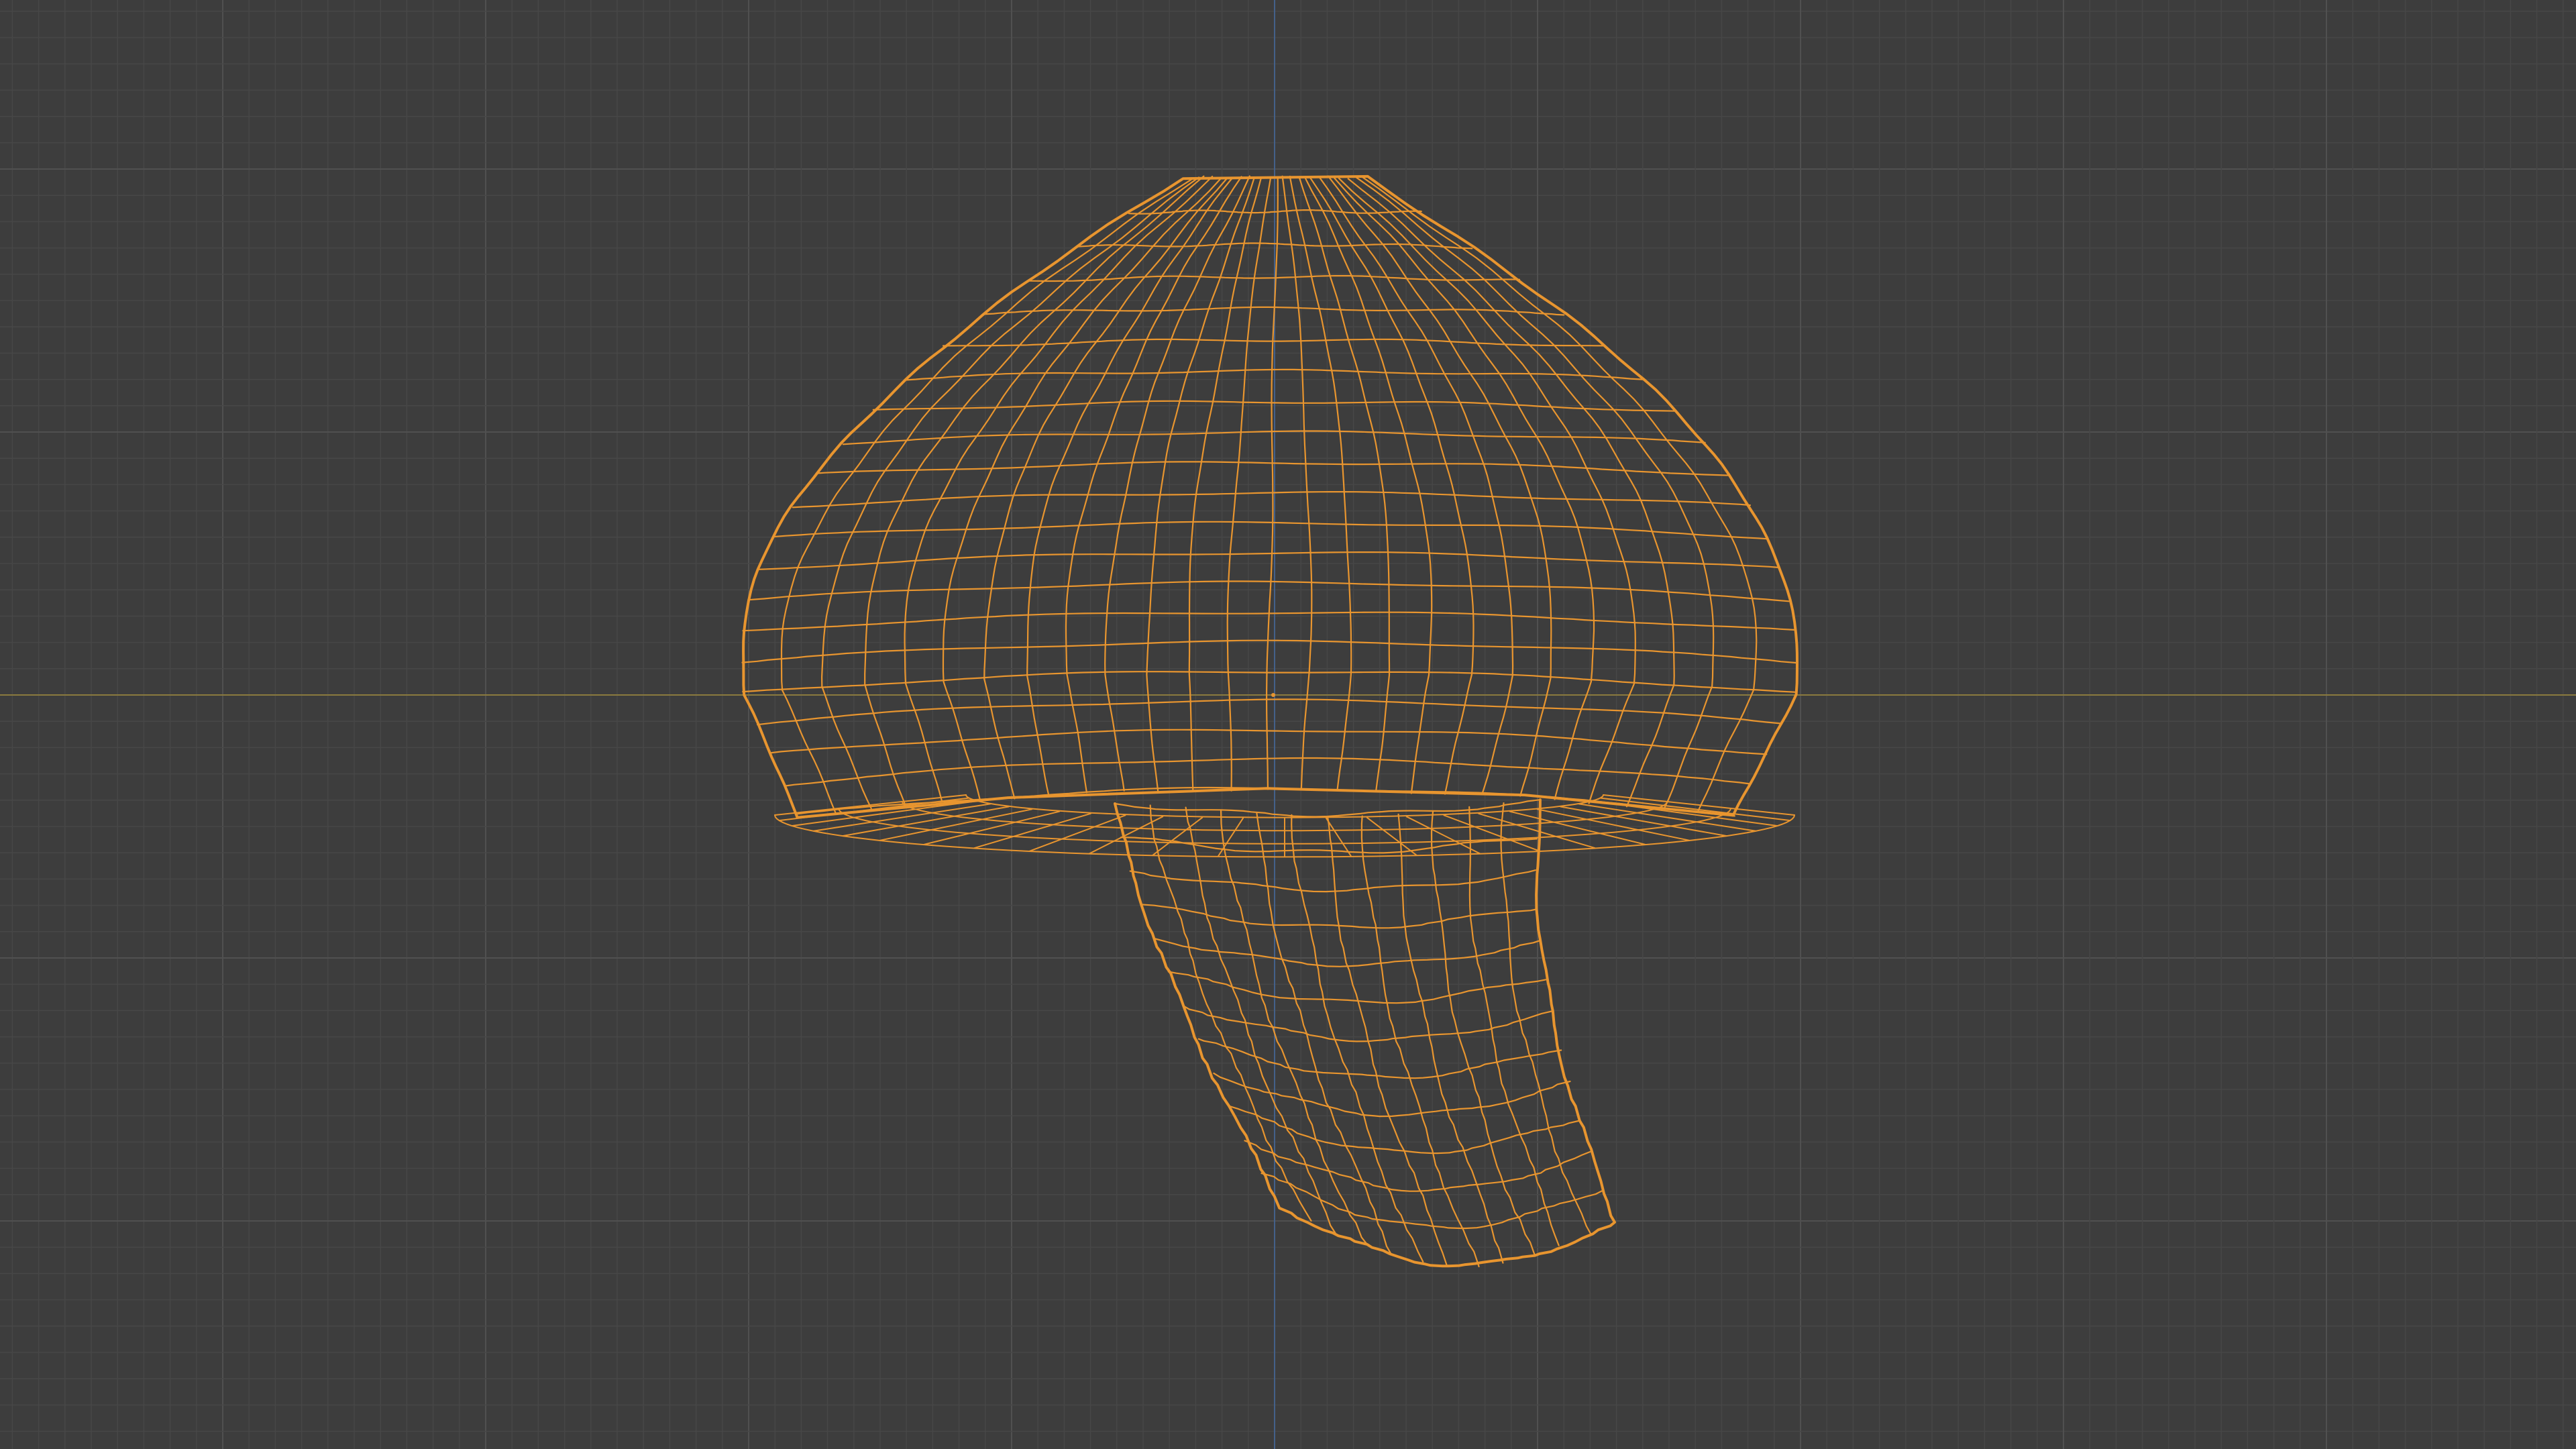 This screenshot has height=1449, width=2576. I want to click on mushroom-stem-wireframe, so click(1365, 1033).